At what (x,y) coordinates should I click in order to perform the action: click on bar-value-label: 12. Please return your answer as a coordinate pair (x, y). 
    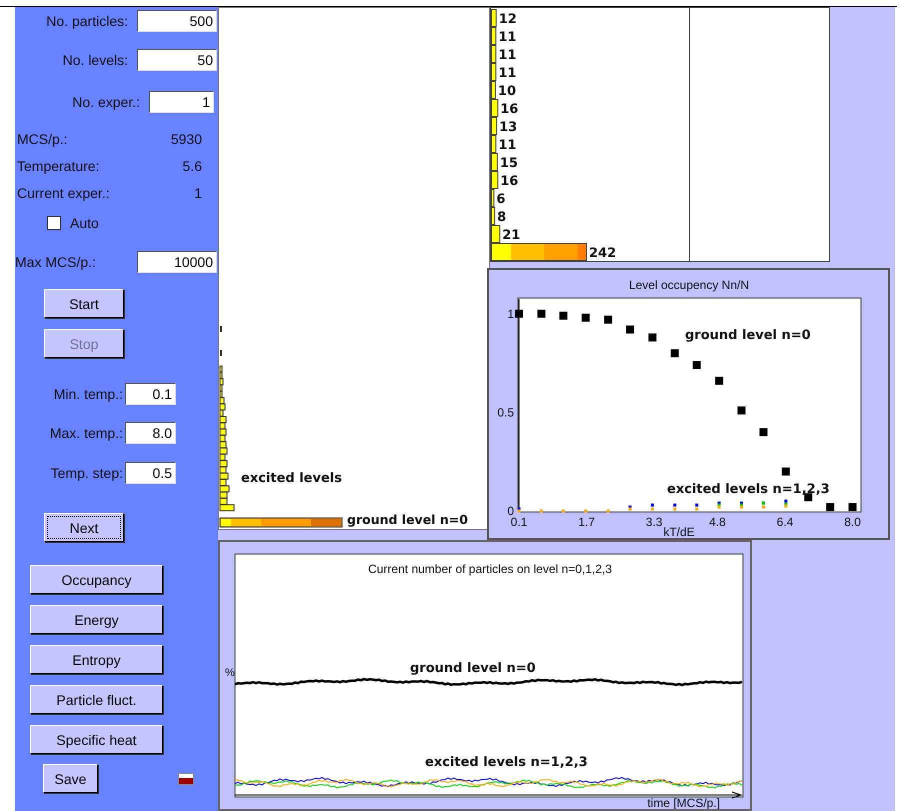
    Looking at the image, I should click on (507, 19).